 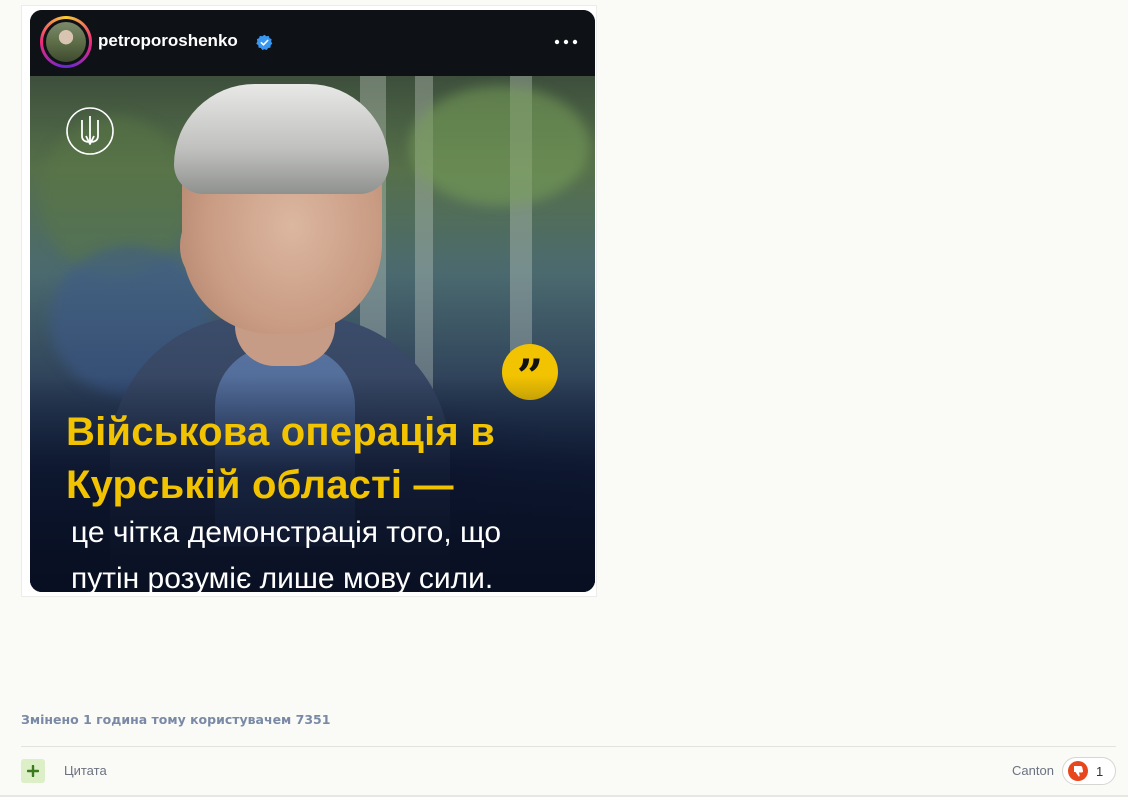 What do you see at coordinates (264, 42) in the screenshot?
I see `verified-badge-icon` at bounding box center [264, 42].